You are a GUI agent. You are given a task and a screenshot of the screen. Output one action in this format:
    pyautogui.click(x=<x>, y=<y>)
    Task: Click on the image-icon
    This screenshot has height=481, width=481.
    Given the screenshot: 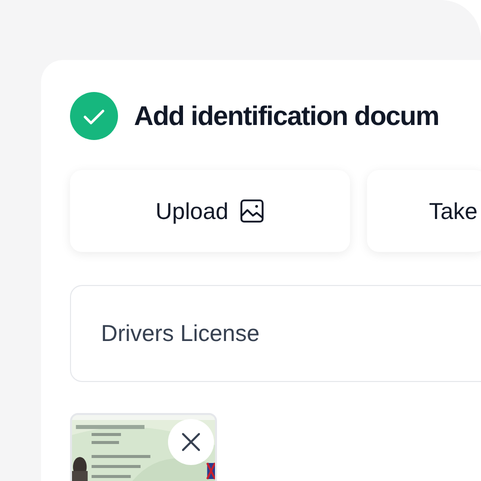 What is the action you would take?
    pyautogui.click(x=252, y=211)
    